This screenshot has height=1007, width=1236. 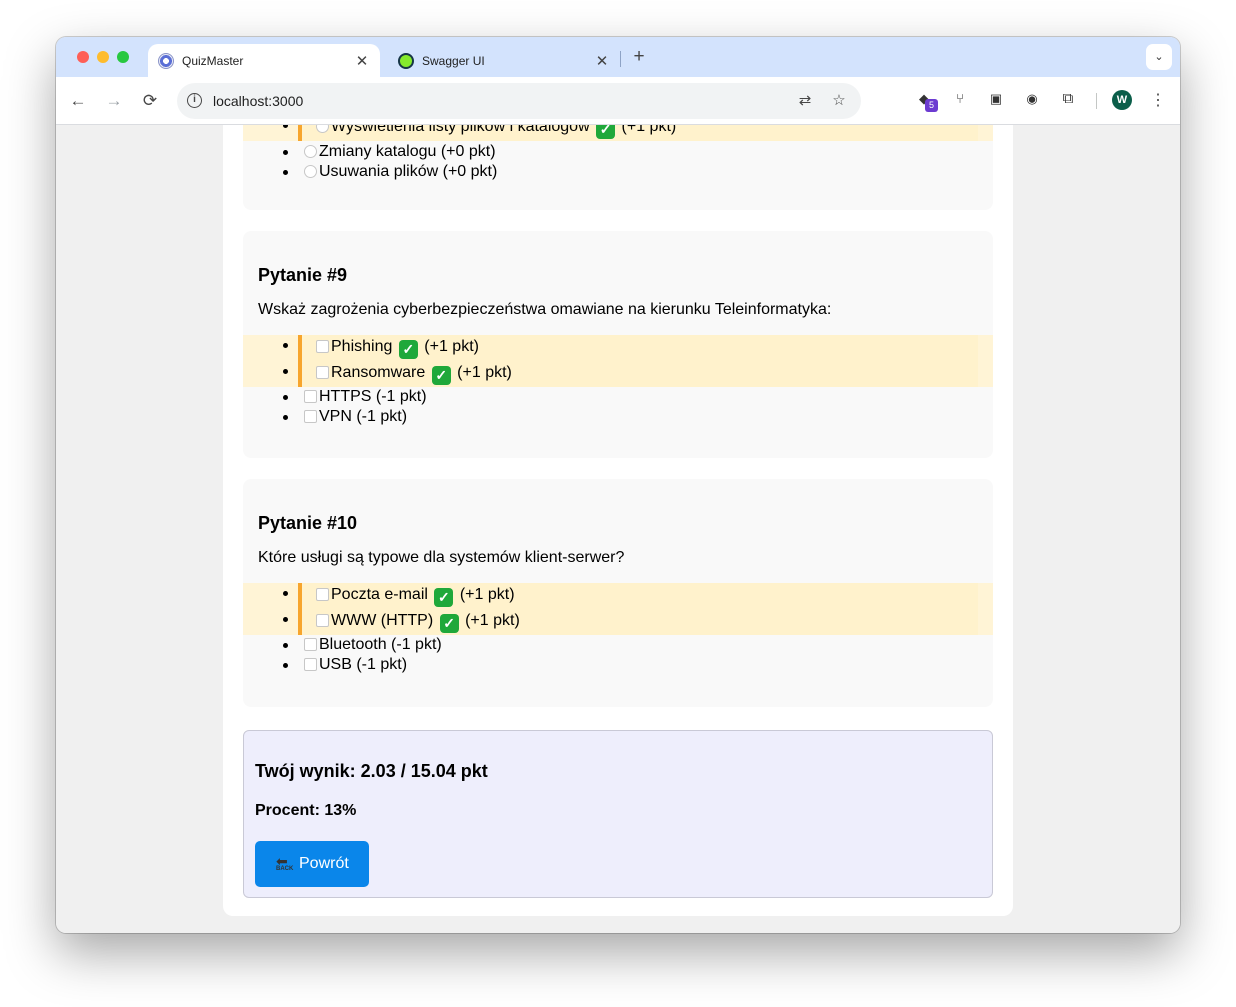 What do you see at coordinates (123, 57) in the screenshot?
I see `maximize-window-button` at bounding box center [123, 57].